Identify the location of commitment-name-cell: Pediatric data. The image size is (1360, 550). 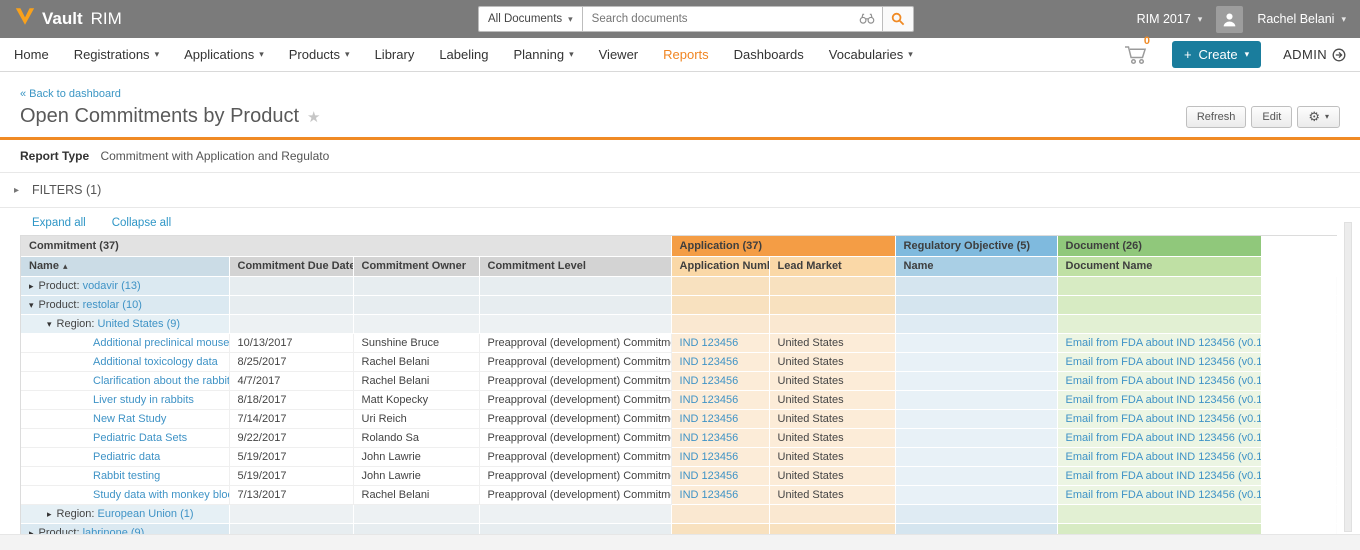
(125, 457).